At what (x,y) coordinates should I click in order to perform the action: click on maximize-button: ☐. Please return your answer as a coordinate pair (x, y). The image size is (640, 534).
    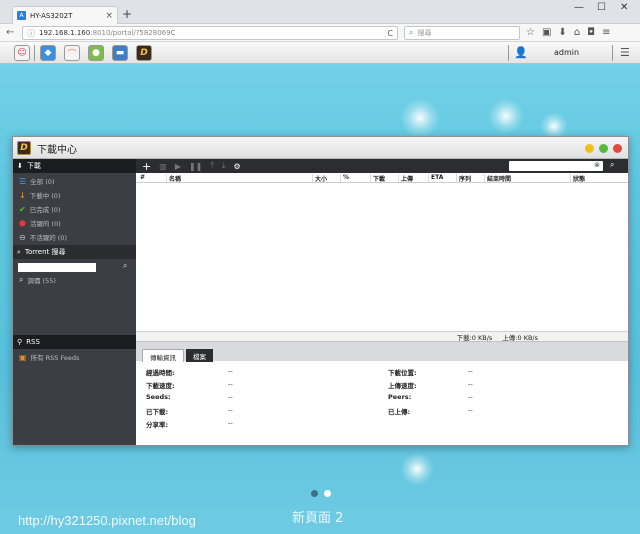
    Looking at the image, I should click on (601, 7).